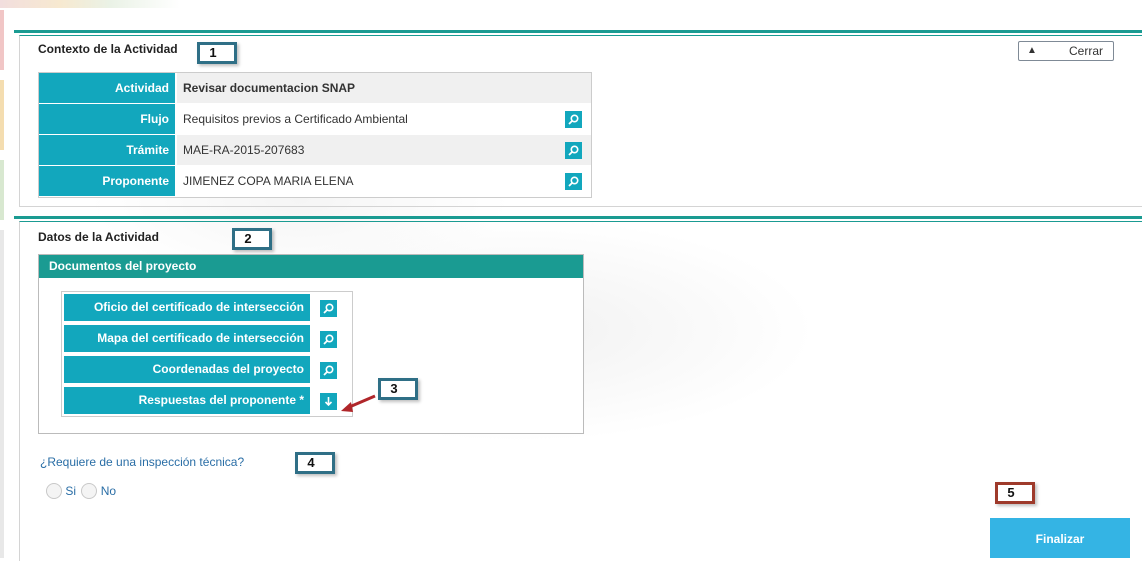 This screenshot has height=561, width=1148. Describe the element at coordinates (366, 181) in the screenshot. I see `row-value: JIMENEZ COPA MARIA ELENA` at that location.